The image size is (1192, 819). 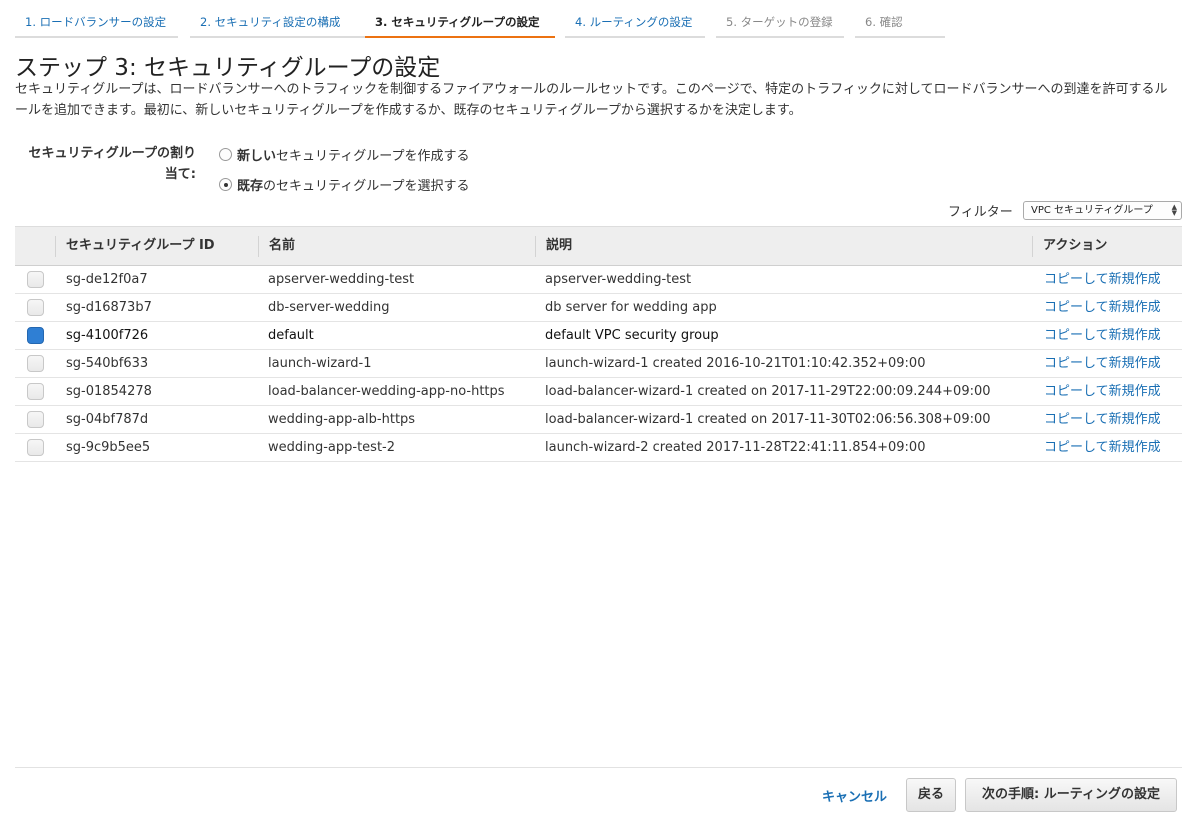 I want to click on security-group-name: apserver-wedding-test, so click(x=341, y=279).